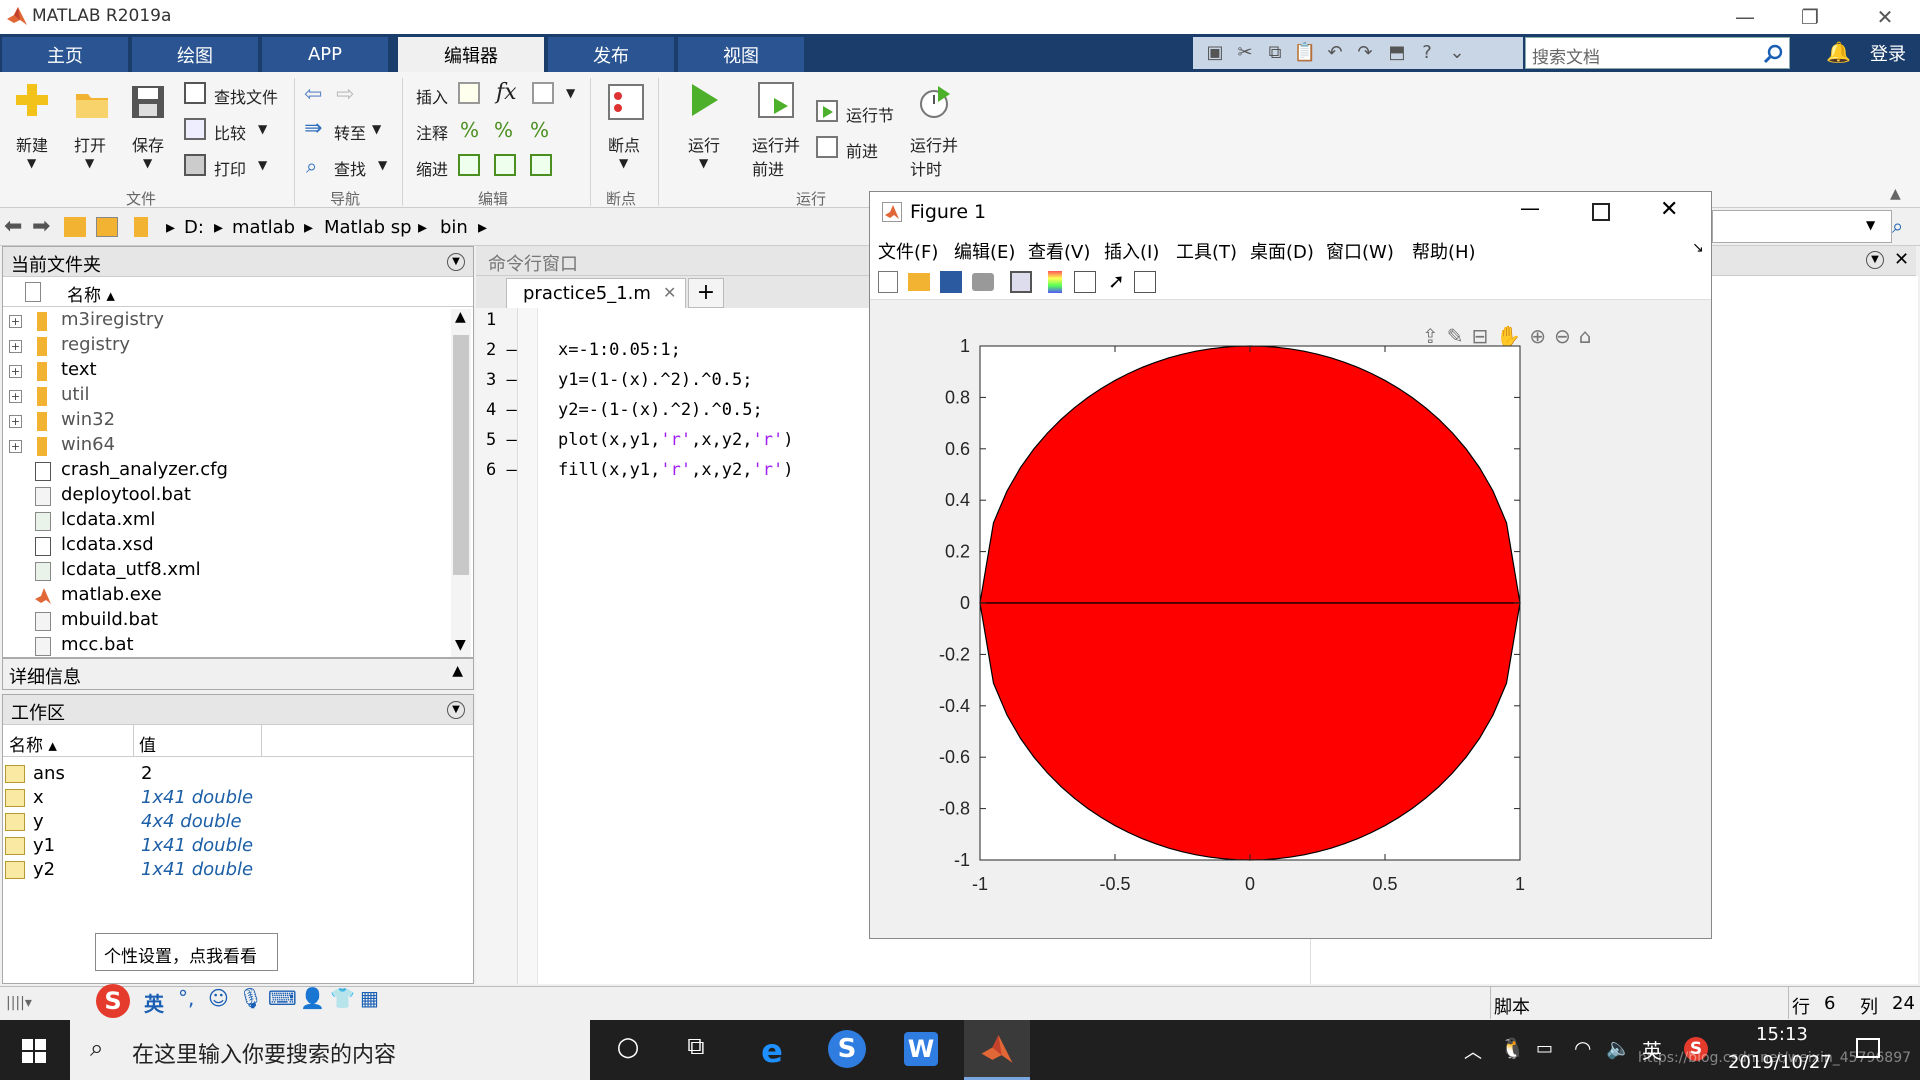 The width and height of the screenshot is (1920, 1080). Describe the element at coordinates (847, 1049) in the screenshot. I see `sogou-browser-icon: S` at that location.